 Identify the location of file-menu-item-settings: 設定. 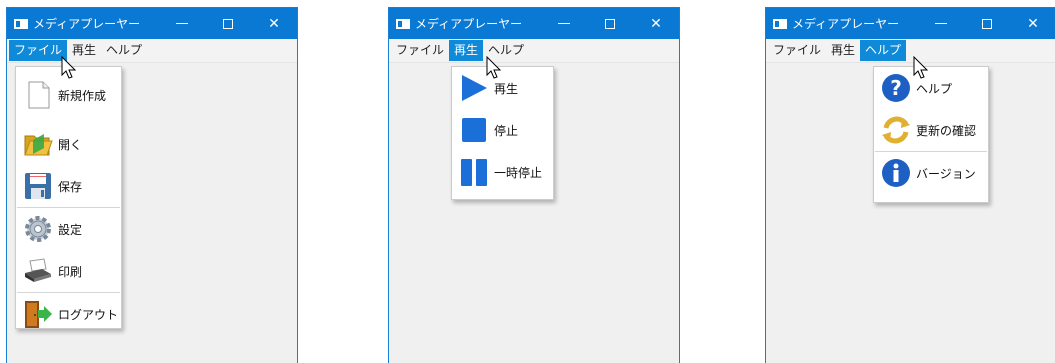
(68, 229).